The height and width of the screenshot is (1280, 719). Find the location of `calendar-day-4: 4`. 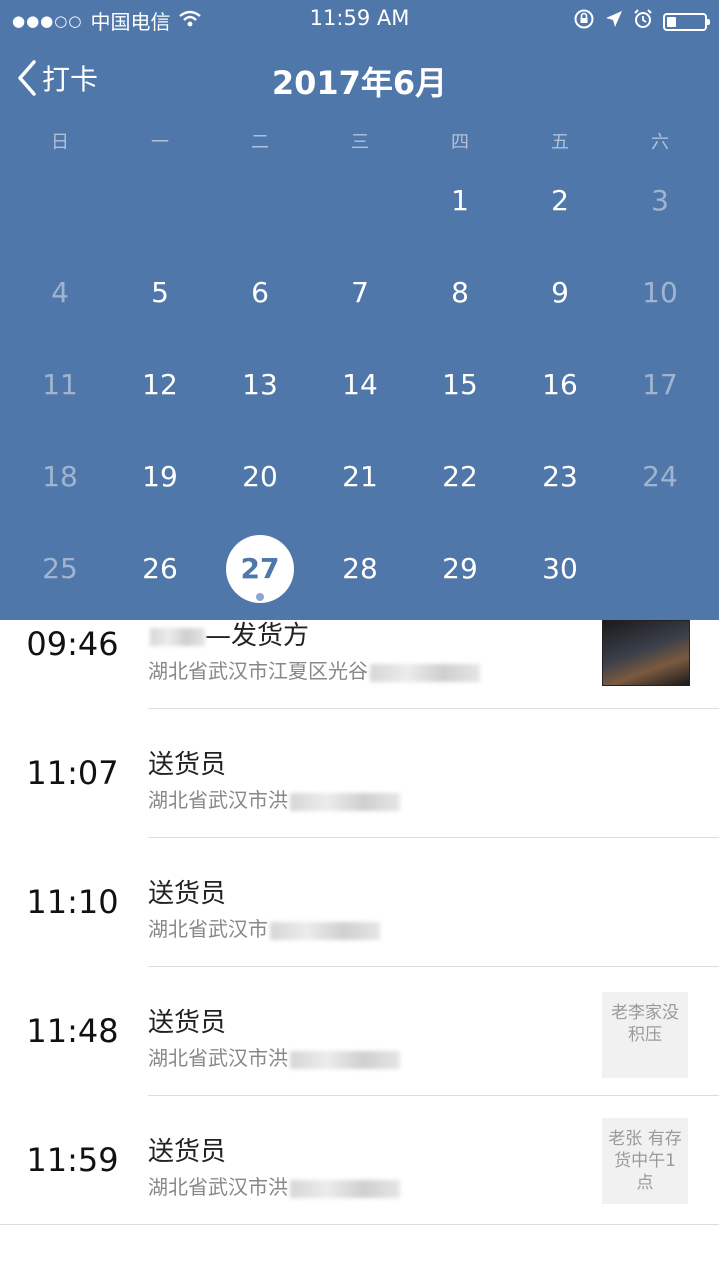

calendar-day-4: 4 is located at coordinates (60, 293).